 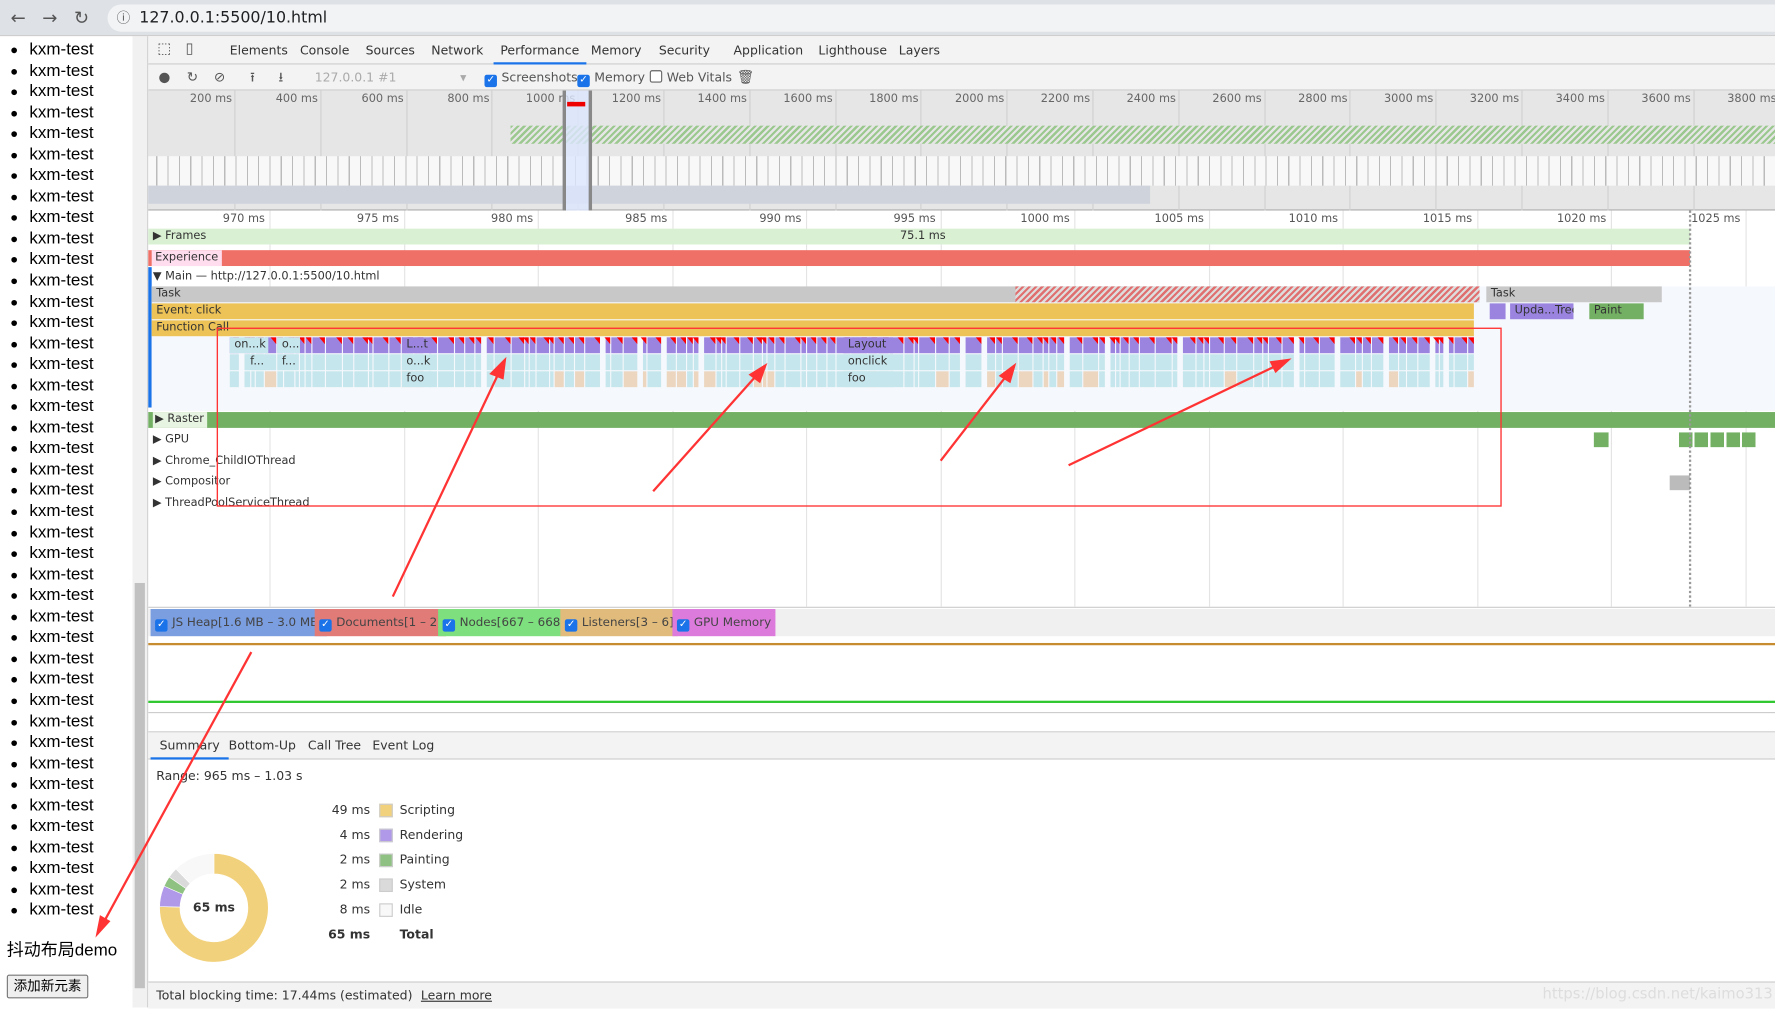 What do you see at coordinates (1657, 994) in the screenshot?
I see `watermark: https://blog.csdn.net/kaimo313` at bounding box center [1657, 994].